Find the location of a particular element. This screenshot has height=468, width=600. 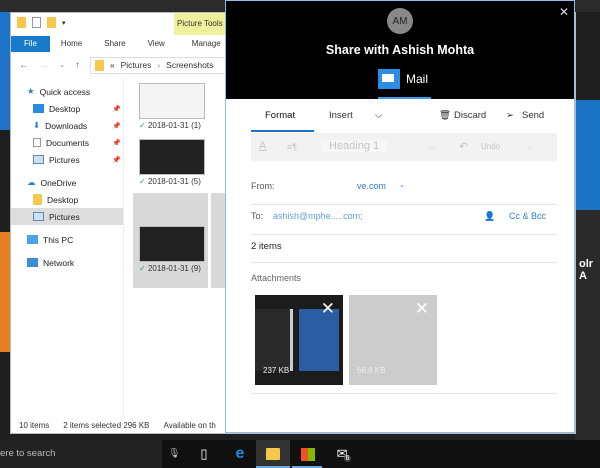

tab-file: File is located at coordinates (30, 44).